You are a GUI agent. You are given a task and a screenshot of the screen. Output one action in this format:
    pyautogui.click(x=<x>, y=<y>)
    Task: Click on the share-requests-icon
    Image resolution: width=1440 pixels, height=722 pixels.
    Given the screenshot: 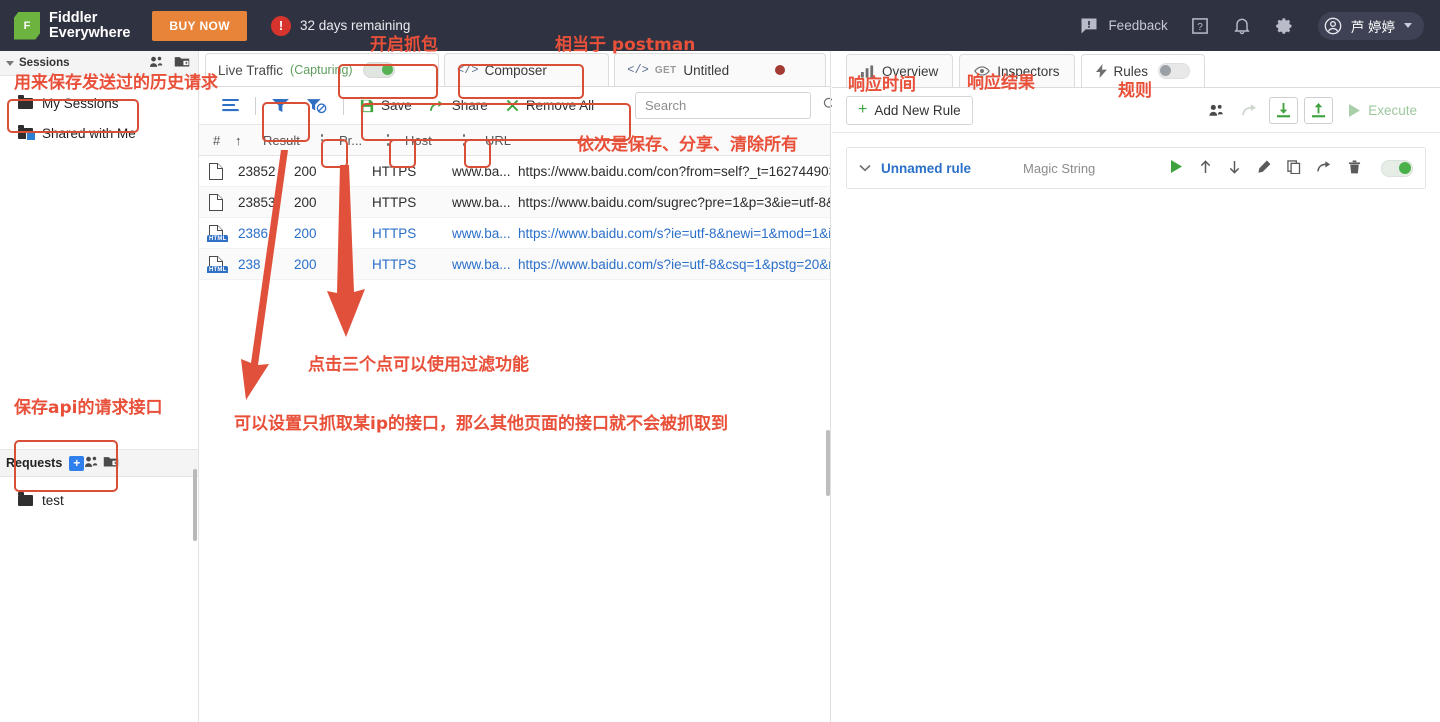 What is the action you would take?
    pyautogui.click(x=93, y=463)
    